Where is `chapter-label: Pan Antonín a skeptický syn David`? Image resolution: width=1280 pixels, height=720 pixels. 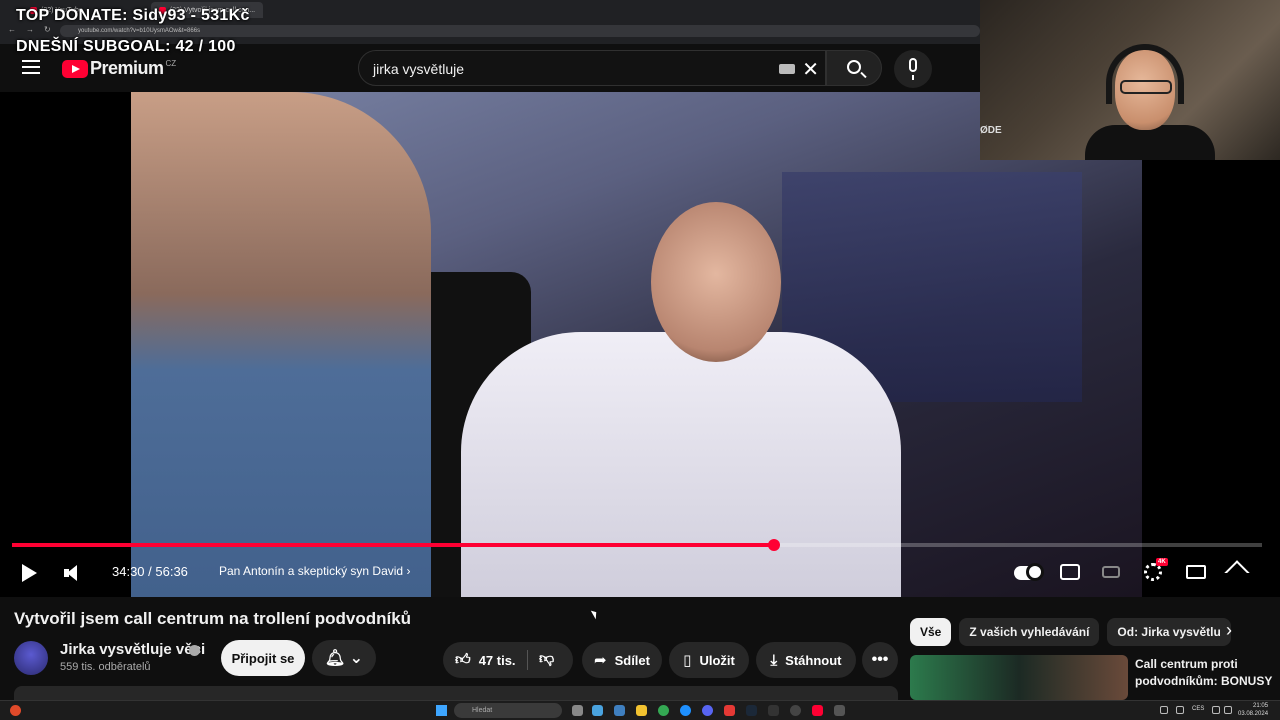
chapter-label: Pan Antonín a skeptický syn David is located at coordinates (311, 571).